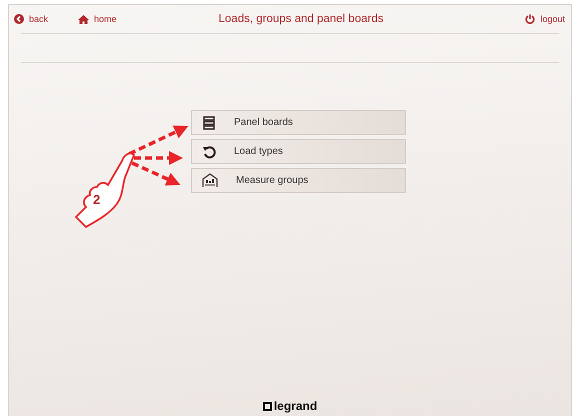  What do you see at coordinates (545, 19) in the screenshot?
I see `logout-link: logout` at bounding box center [545, 19].